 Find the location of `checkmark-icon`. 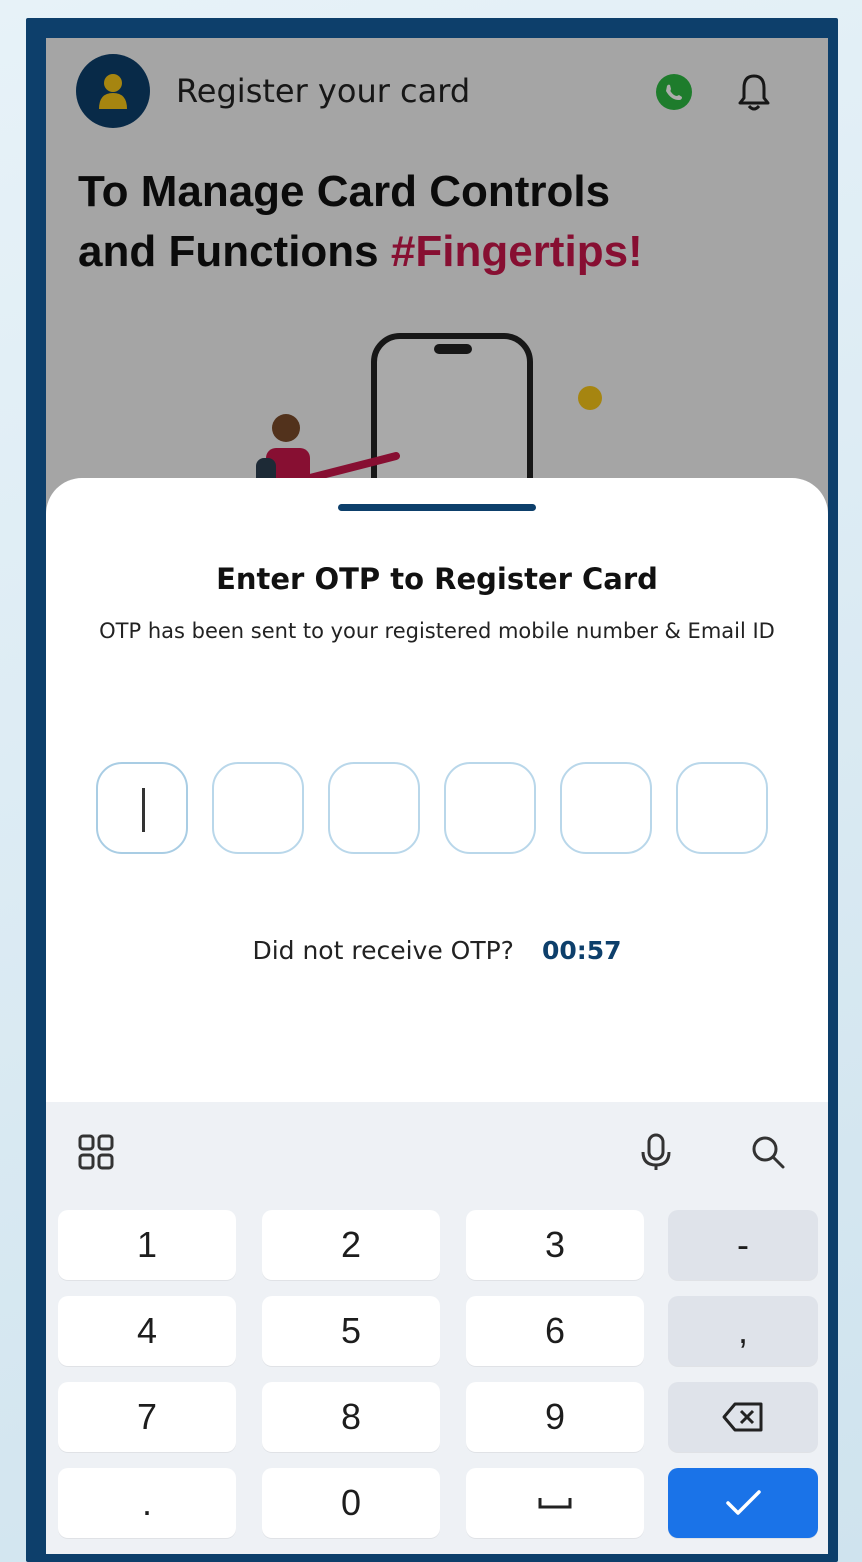

checkmark-icon is located at coordinates (743, 1502).